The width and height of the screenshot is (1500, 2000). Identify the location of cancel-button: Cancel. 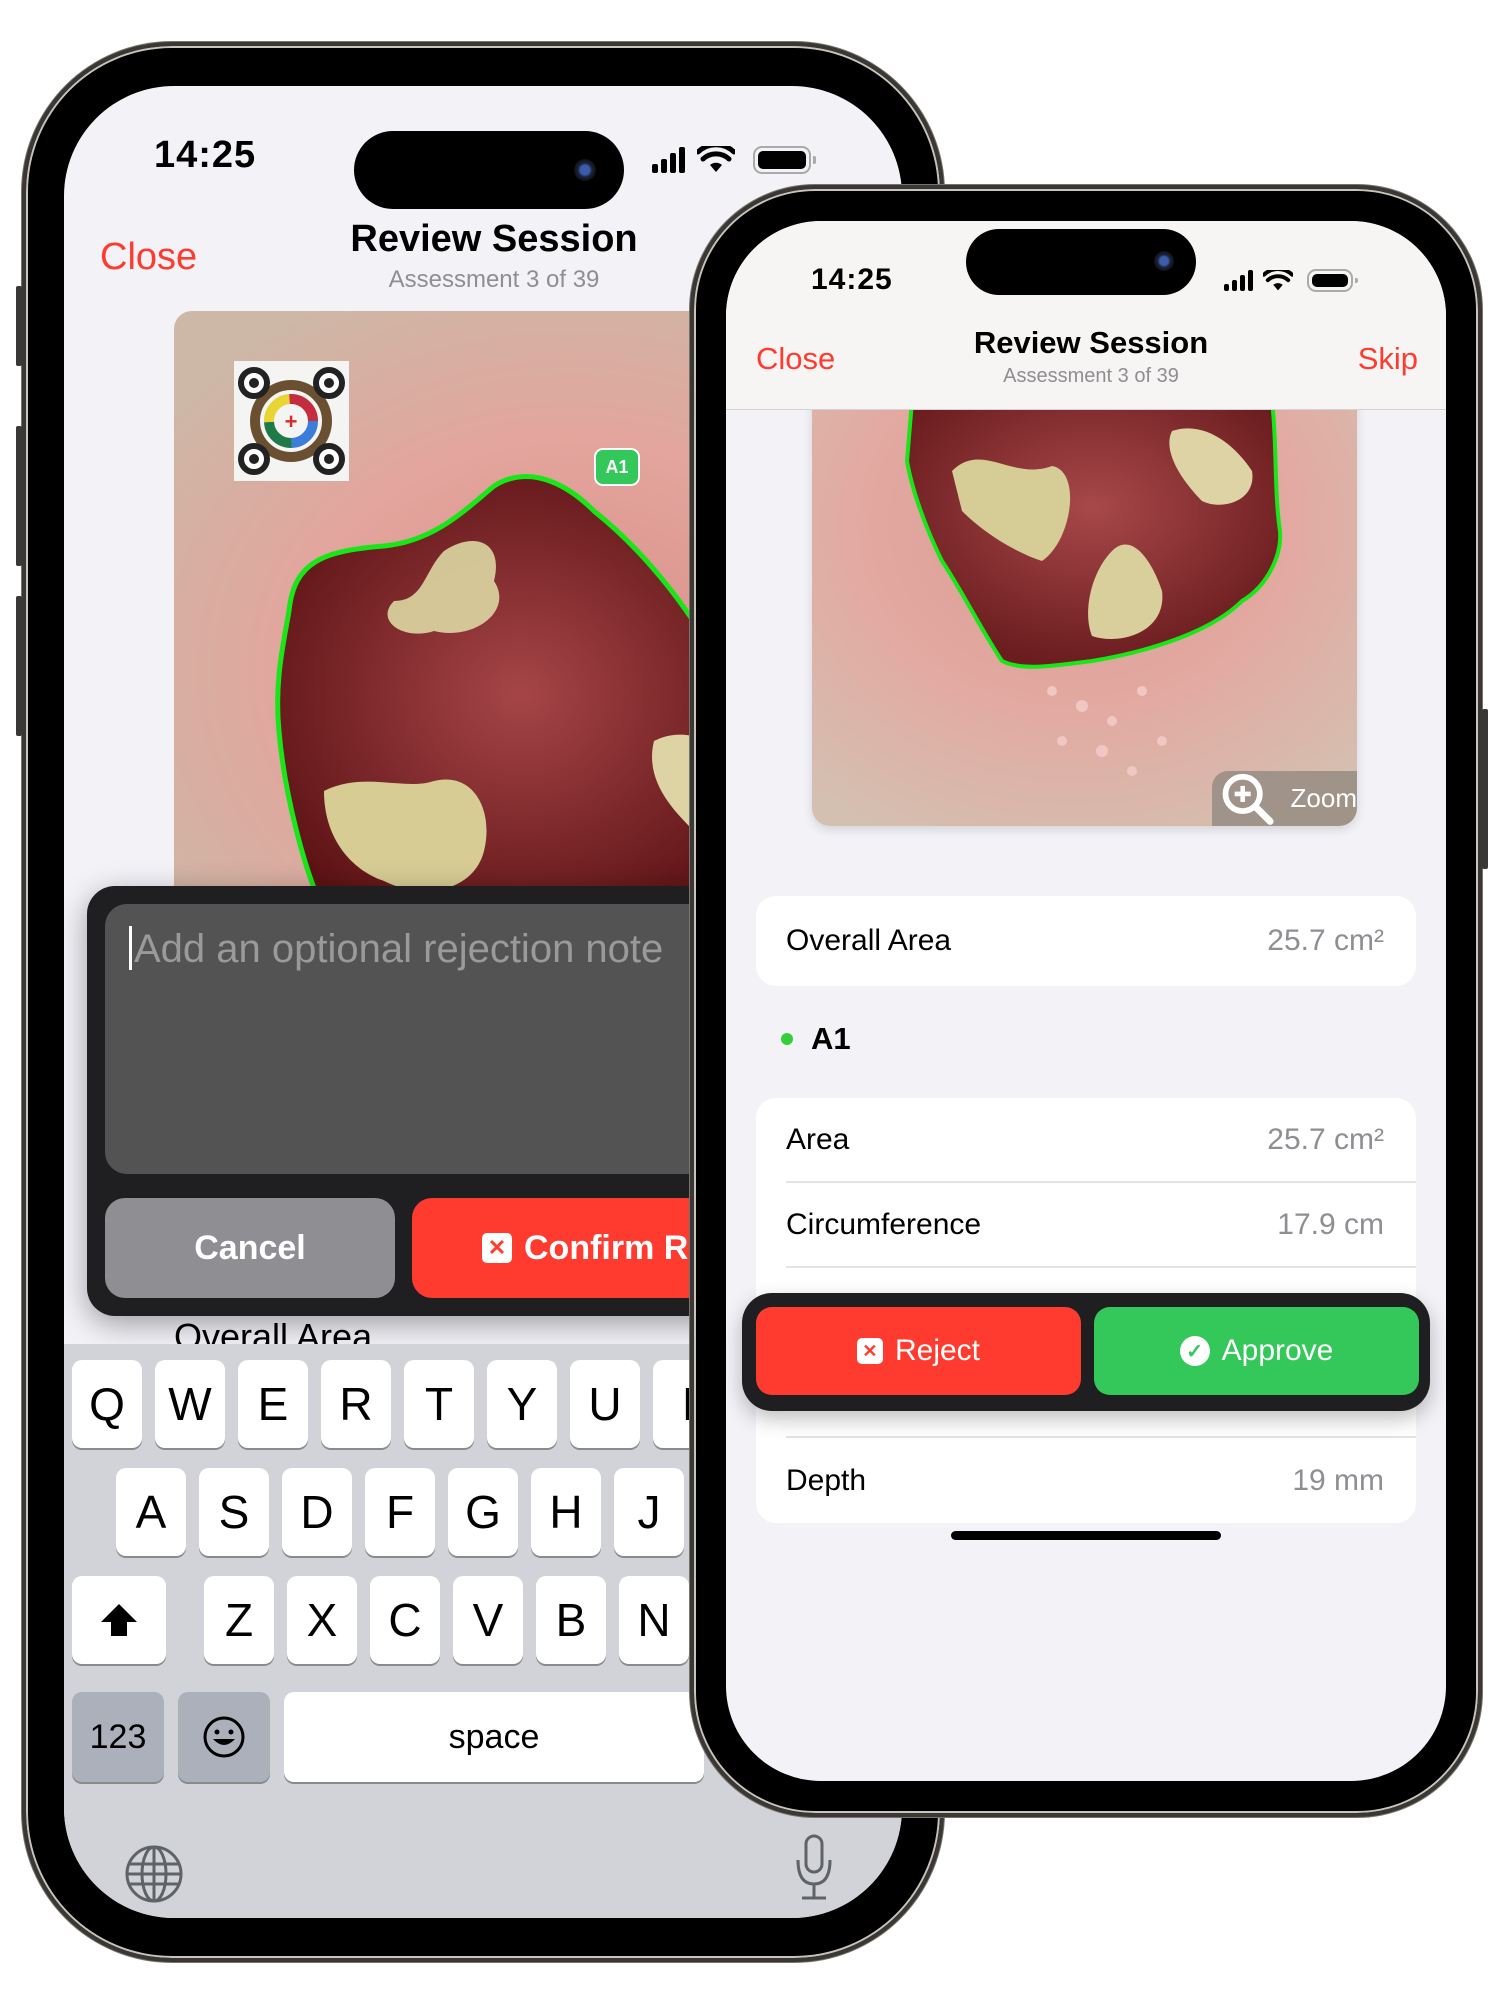
(250, 1248).